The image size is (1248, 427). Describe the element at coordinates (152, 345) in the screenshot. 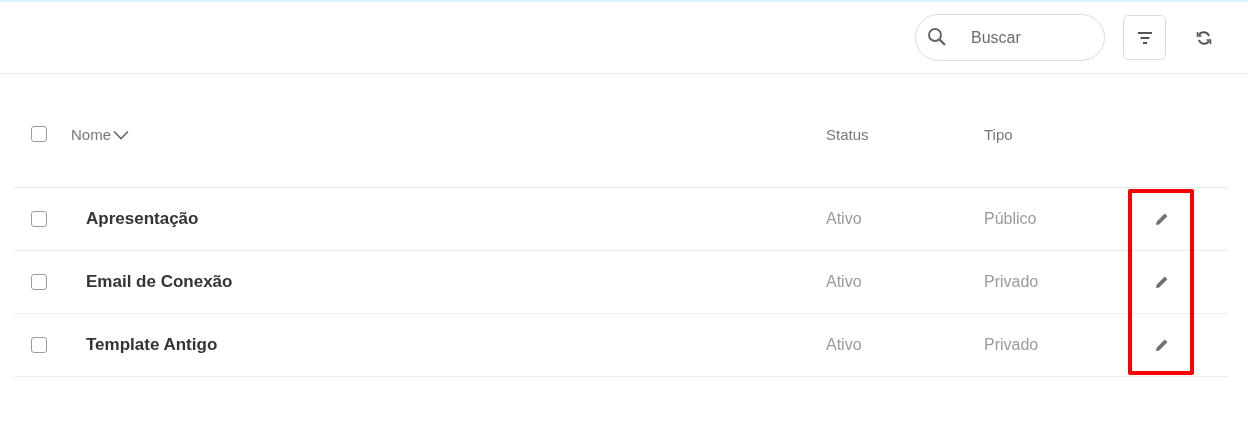

I see `template-name: Template Antigo` at that location.